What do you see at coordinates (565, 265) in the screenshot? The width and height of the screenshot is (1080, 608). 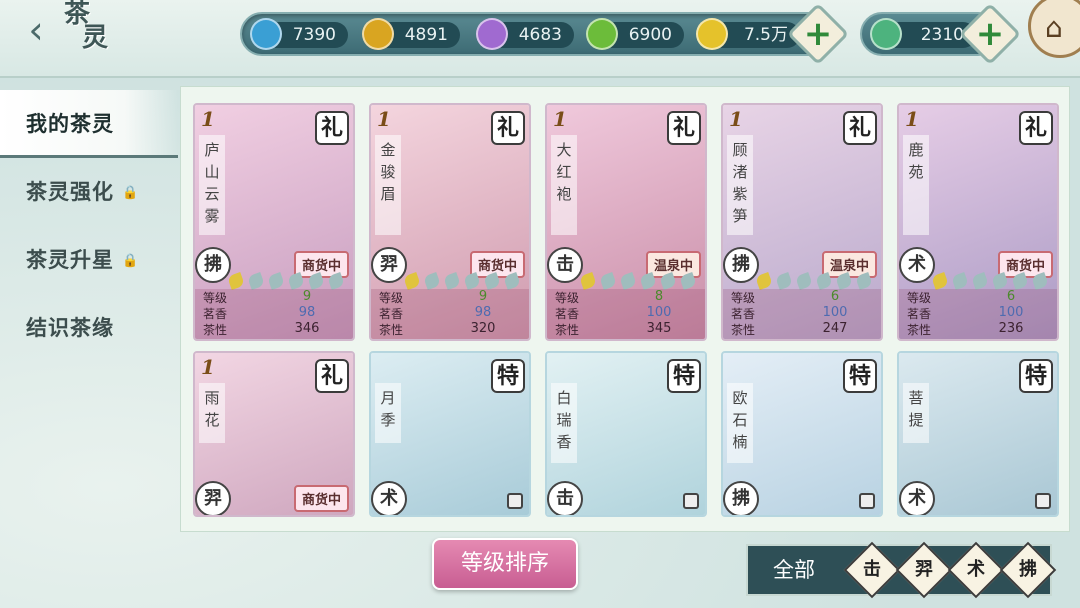 I see `category-badge: 击` at bounding box center [565, 265].